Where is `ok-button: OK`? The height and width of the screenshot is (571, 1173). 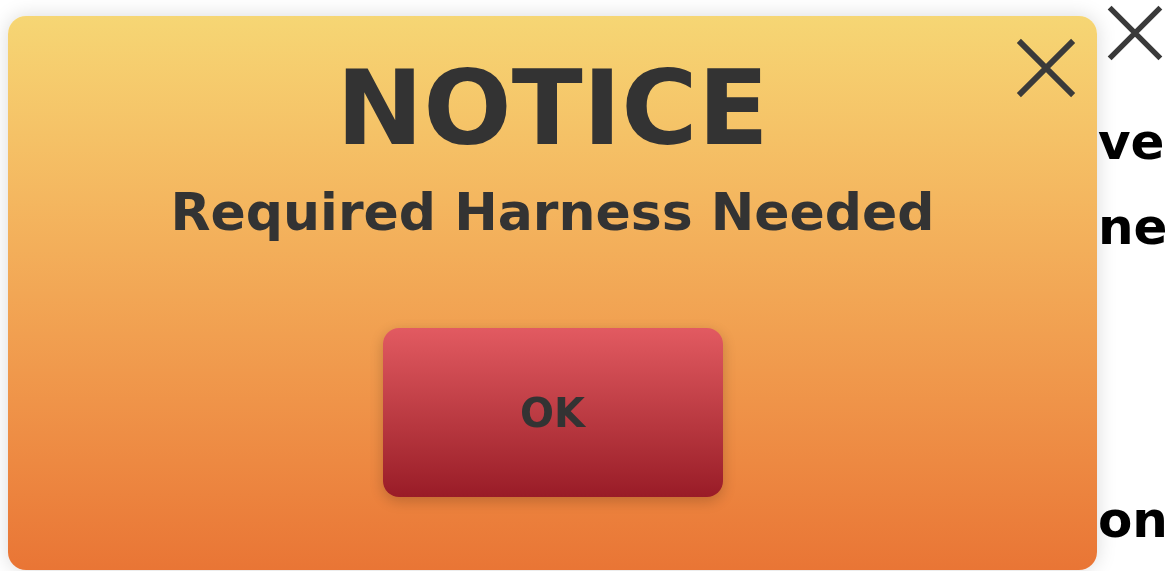 ok-button: OK is located at coordinates (552, 412).